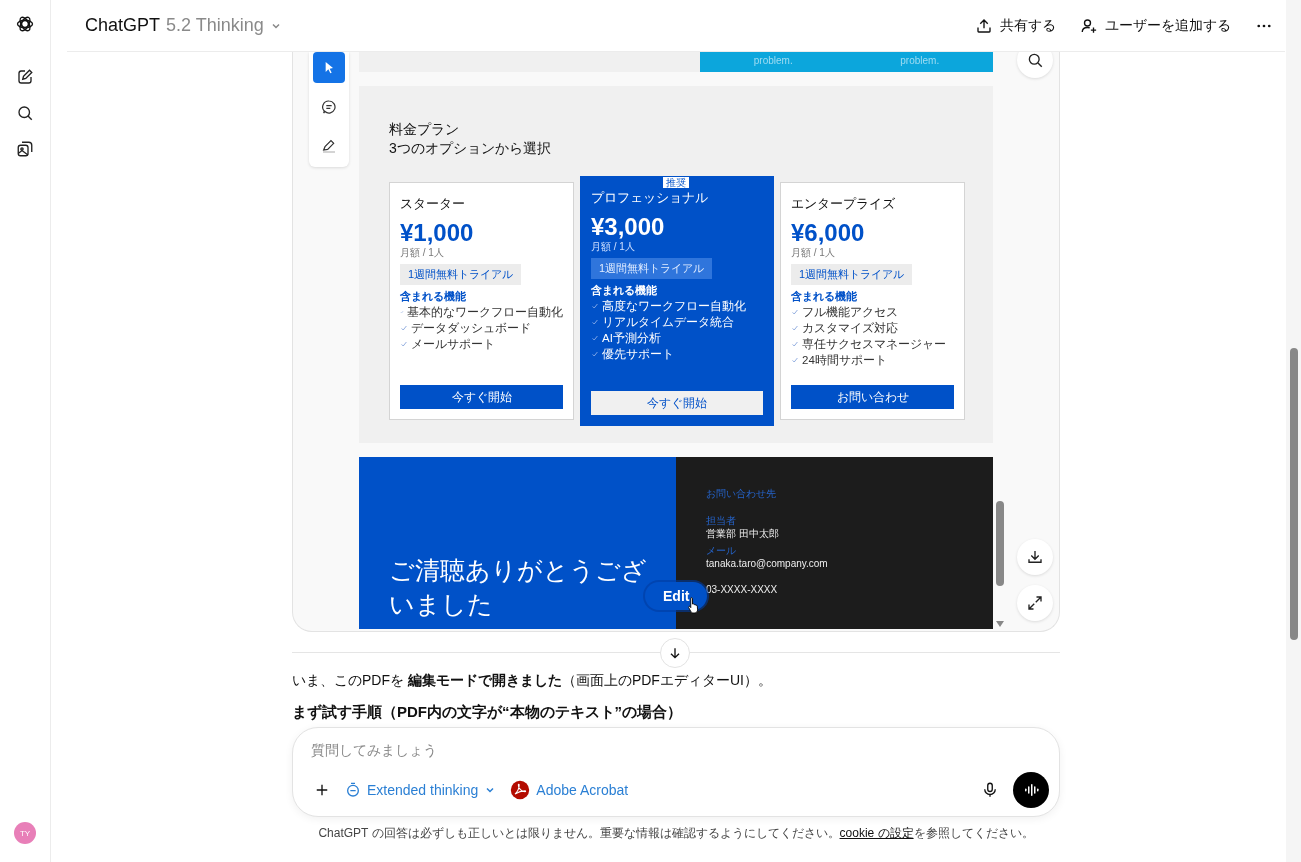  I want to click on feature-text: 24時間サポート, so click(844, 360).